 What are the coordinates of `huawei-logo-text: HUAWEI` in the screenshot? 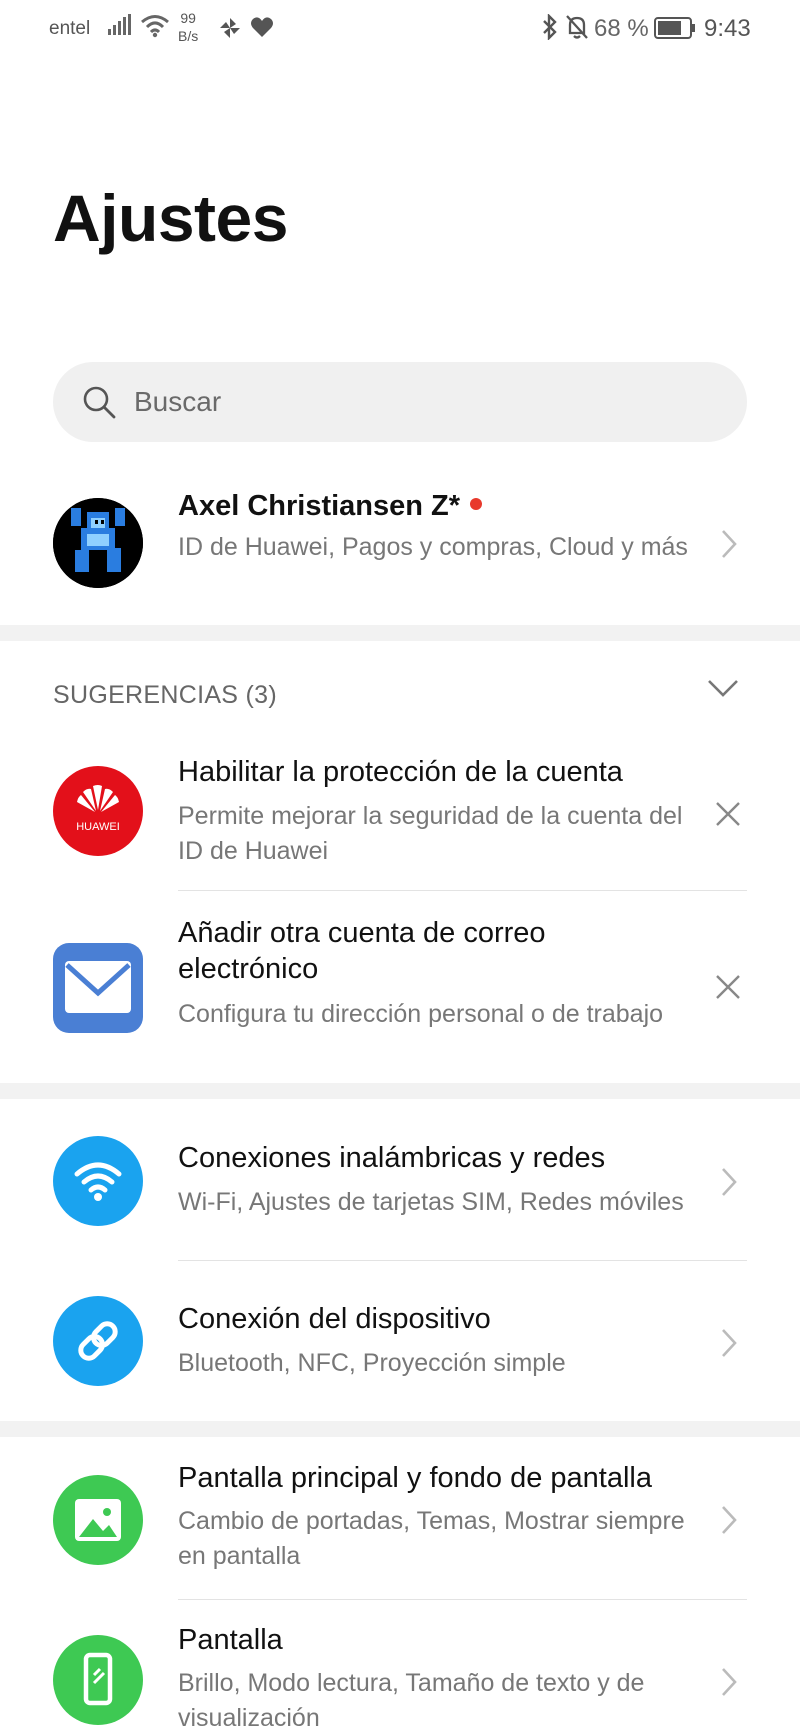 It's located at (98, 827).